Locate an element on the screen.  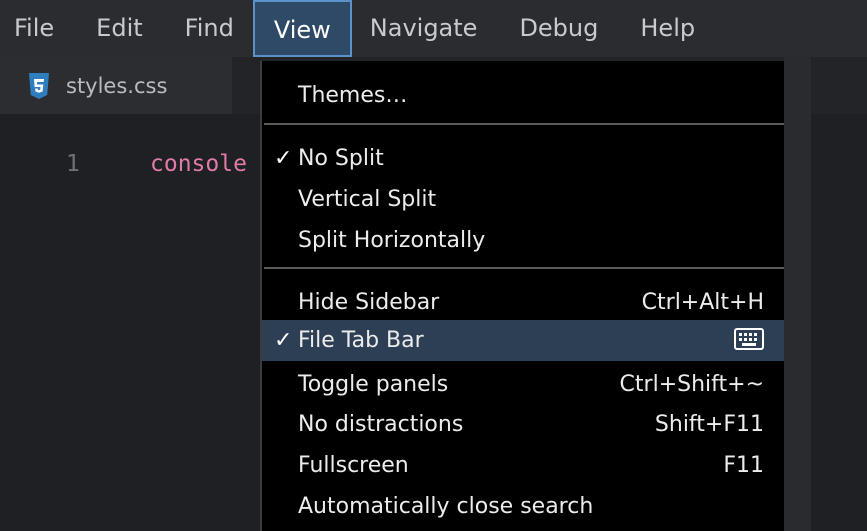
menu-item-label: No Split is located at coordinates (341, 158).